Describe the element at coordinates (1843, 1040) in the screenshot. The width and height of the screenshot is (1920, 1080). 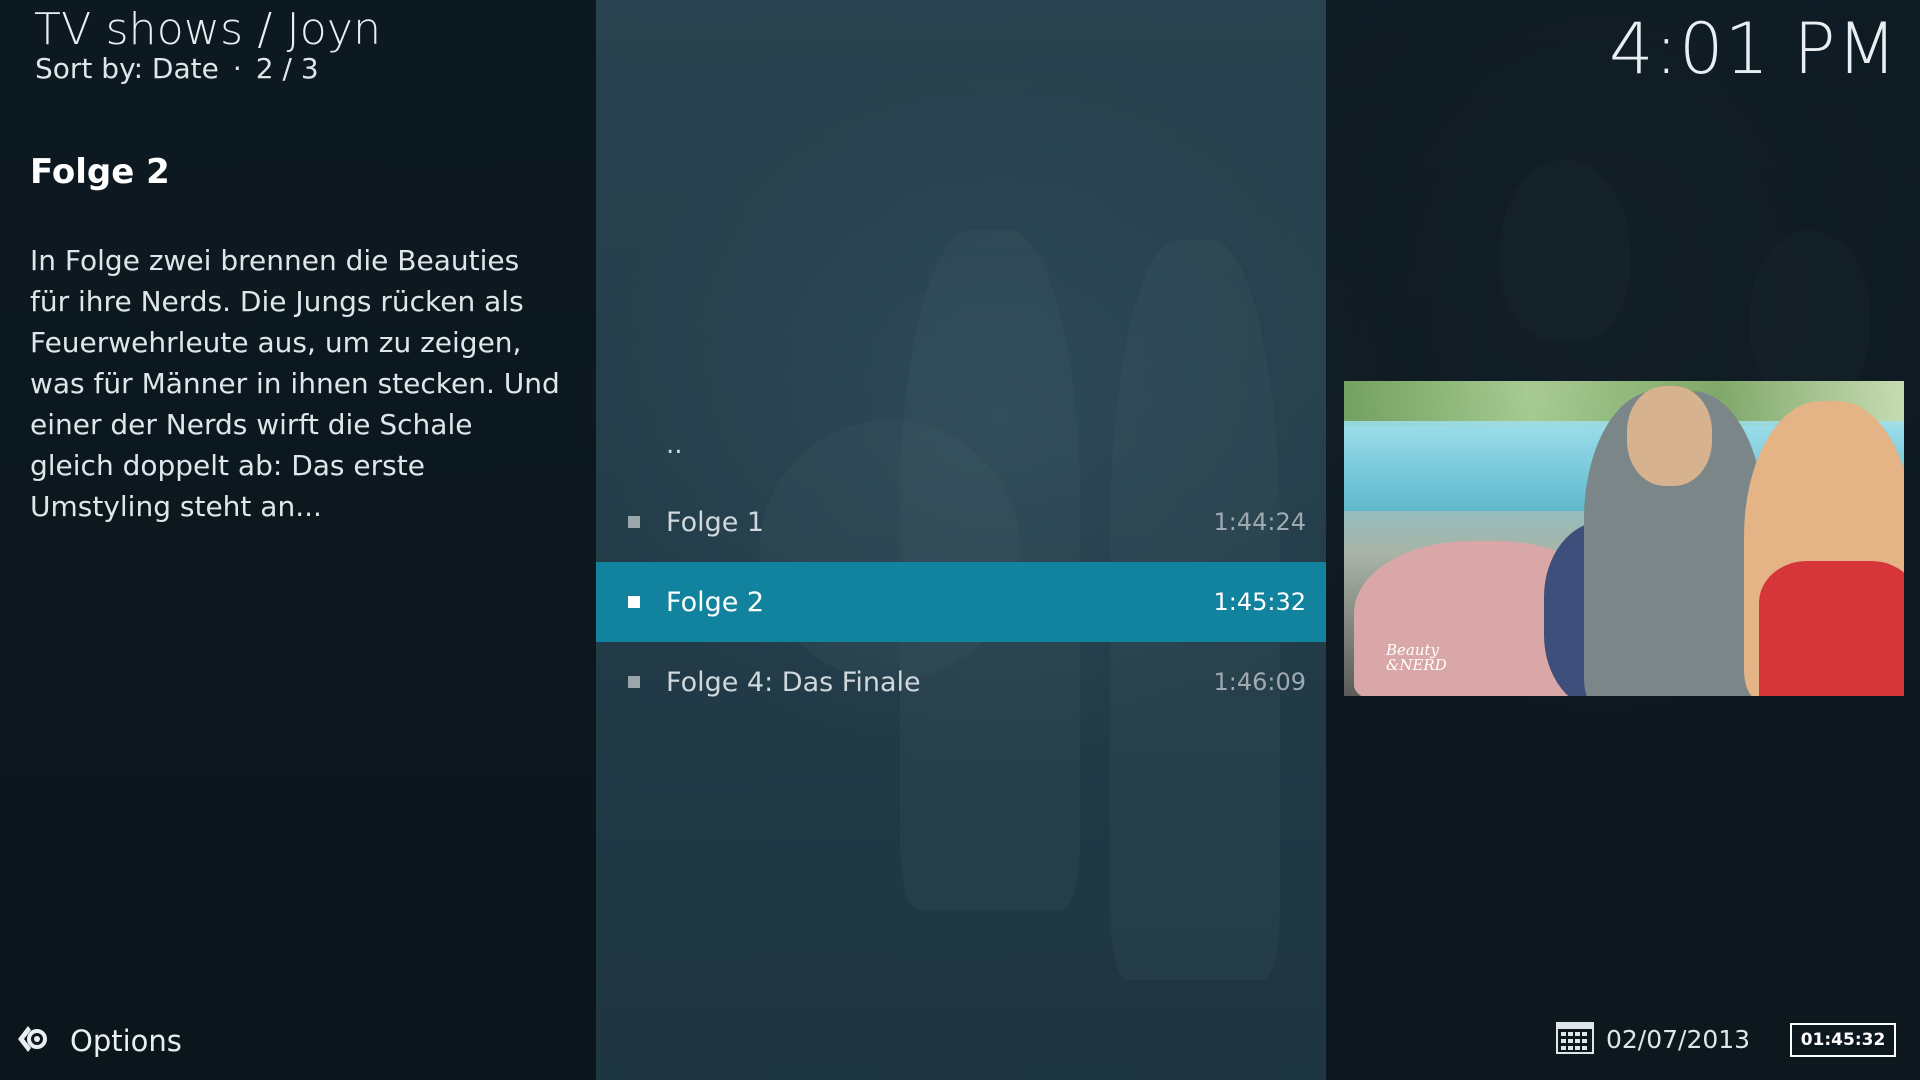
I see `duration-badge: 01:45:32` at that location.